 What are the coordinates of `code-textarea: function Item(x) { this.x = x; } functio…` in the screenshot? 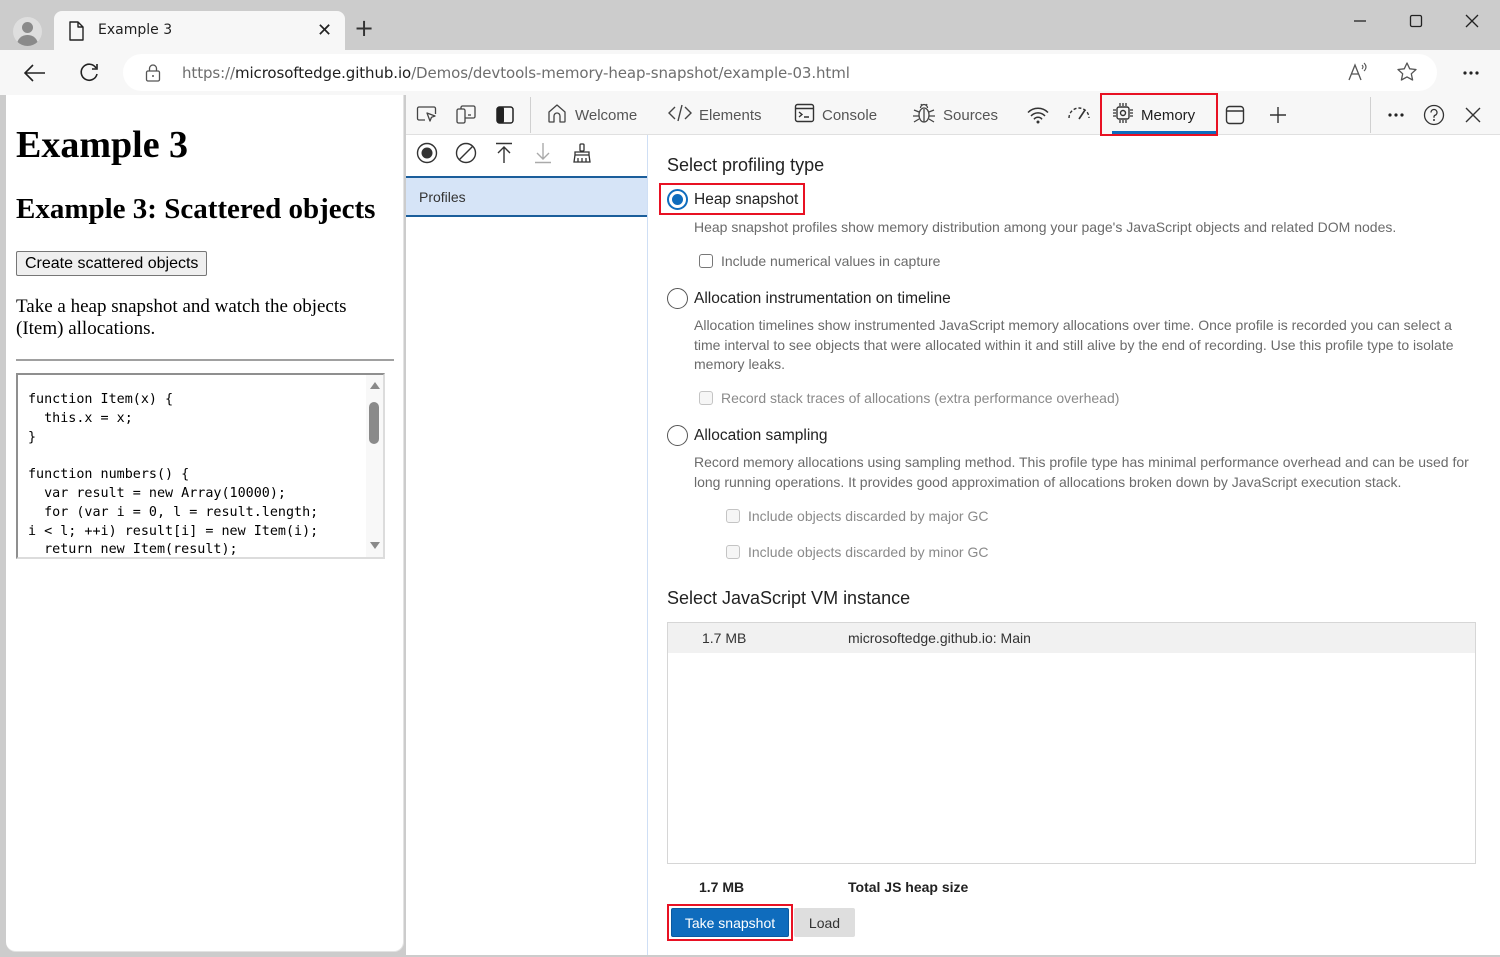 It's located at (200, 466).